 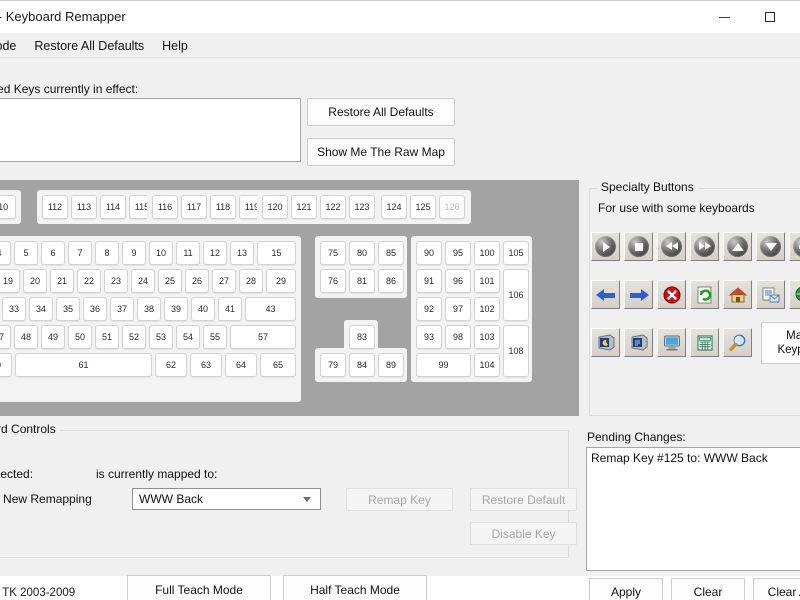 I want to click on media-stop-button, so click(x=638, y=246).